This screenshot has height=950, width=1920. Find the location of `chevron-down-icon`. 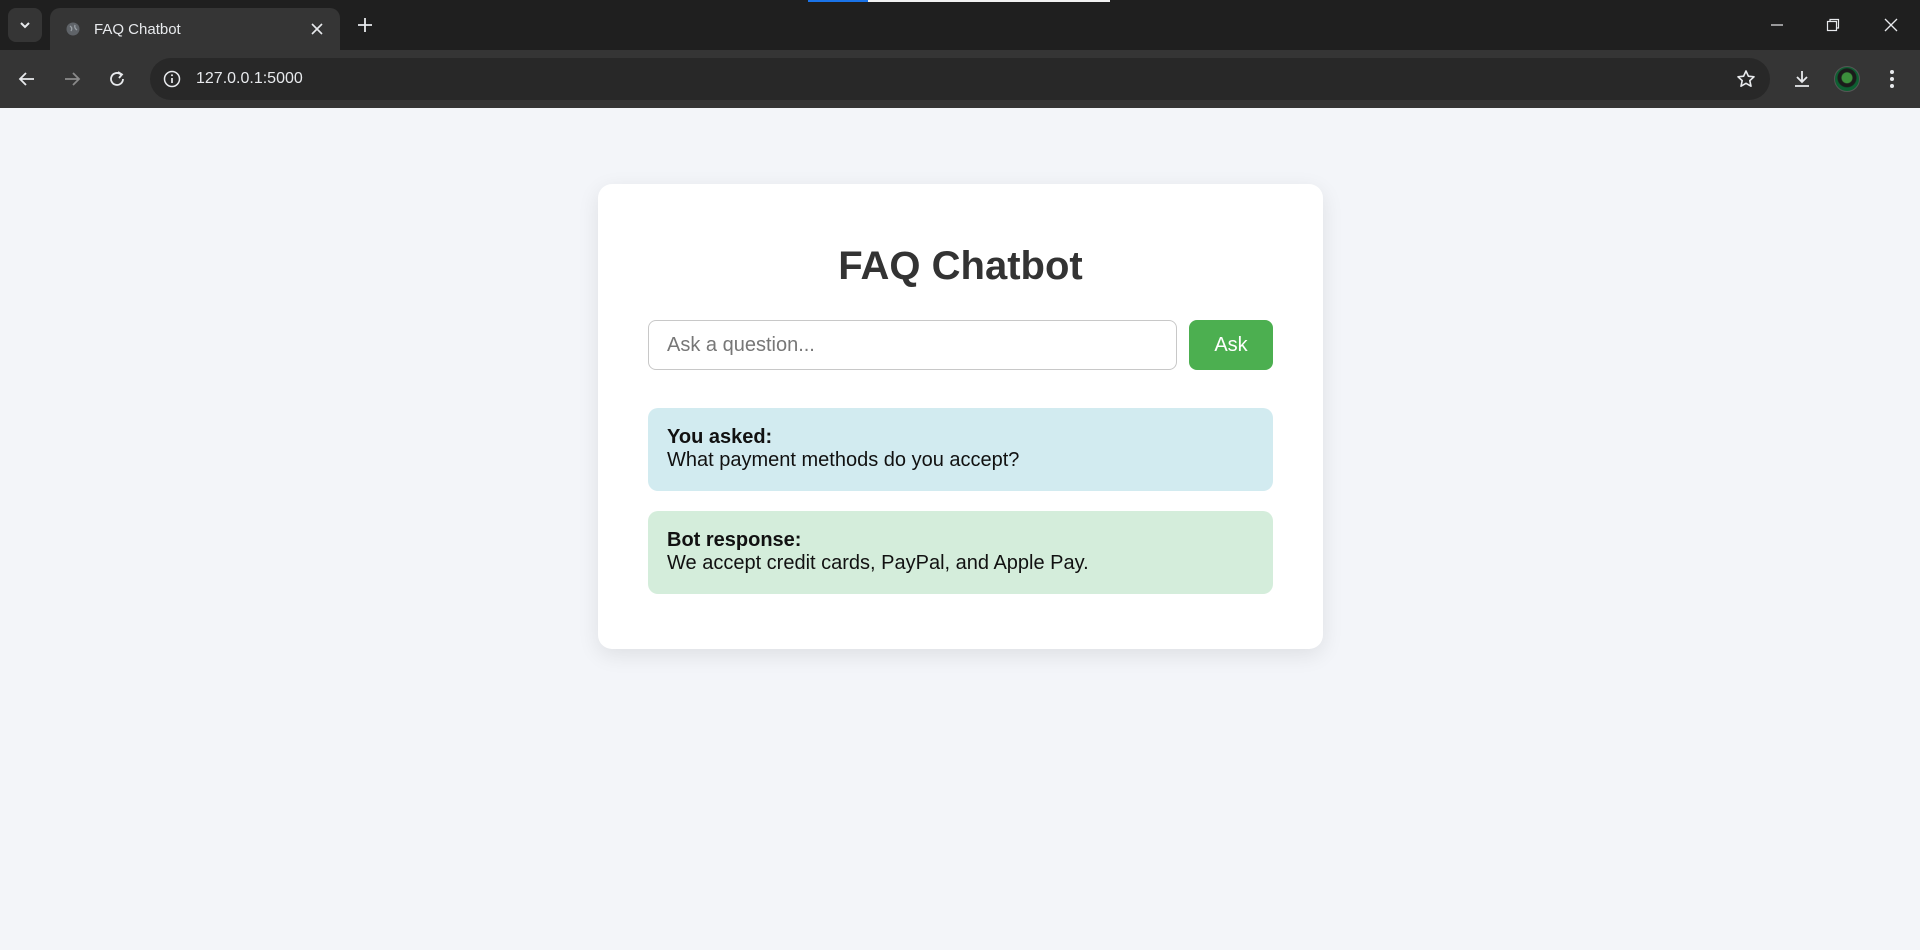

chevron-down-icon is located at coordinates (25, 25).